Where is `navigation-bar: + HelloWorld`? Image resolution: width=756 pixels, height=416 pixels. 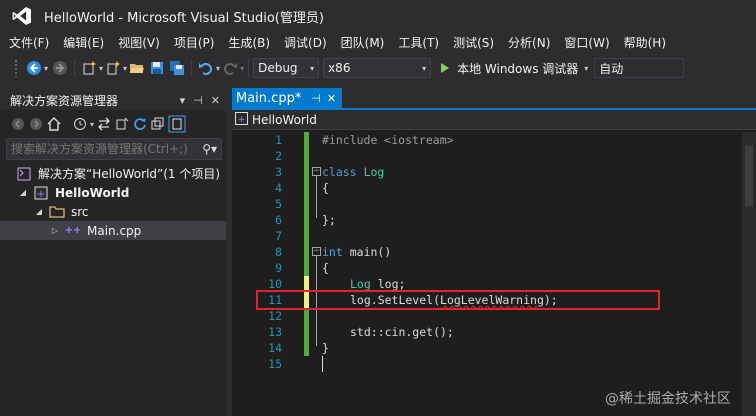
navigation-bar: + HelloWorld is located at coordinates (494, 120).